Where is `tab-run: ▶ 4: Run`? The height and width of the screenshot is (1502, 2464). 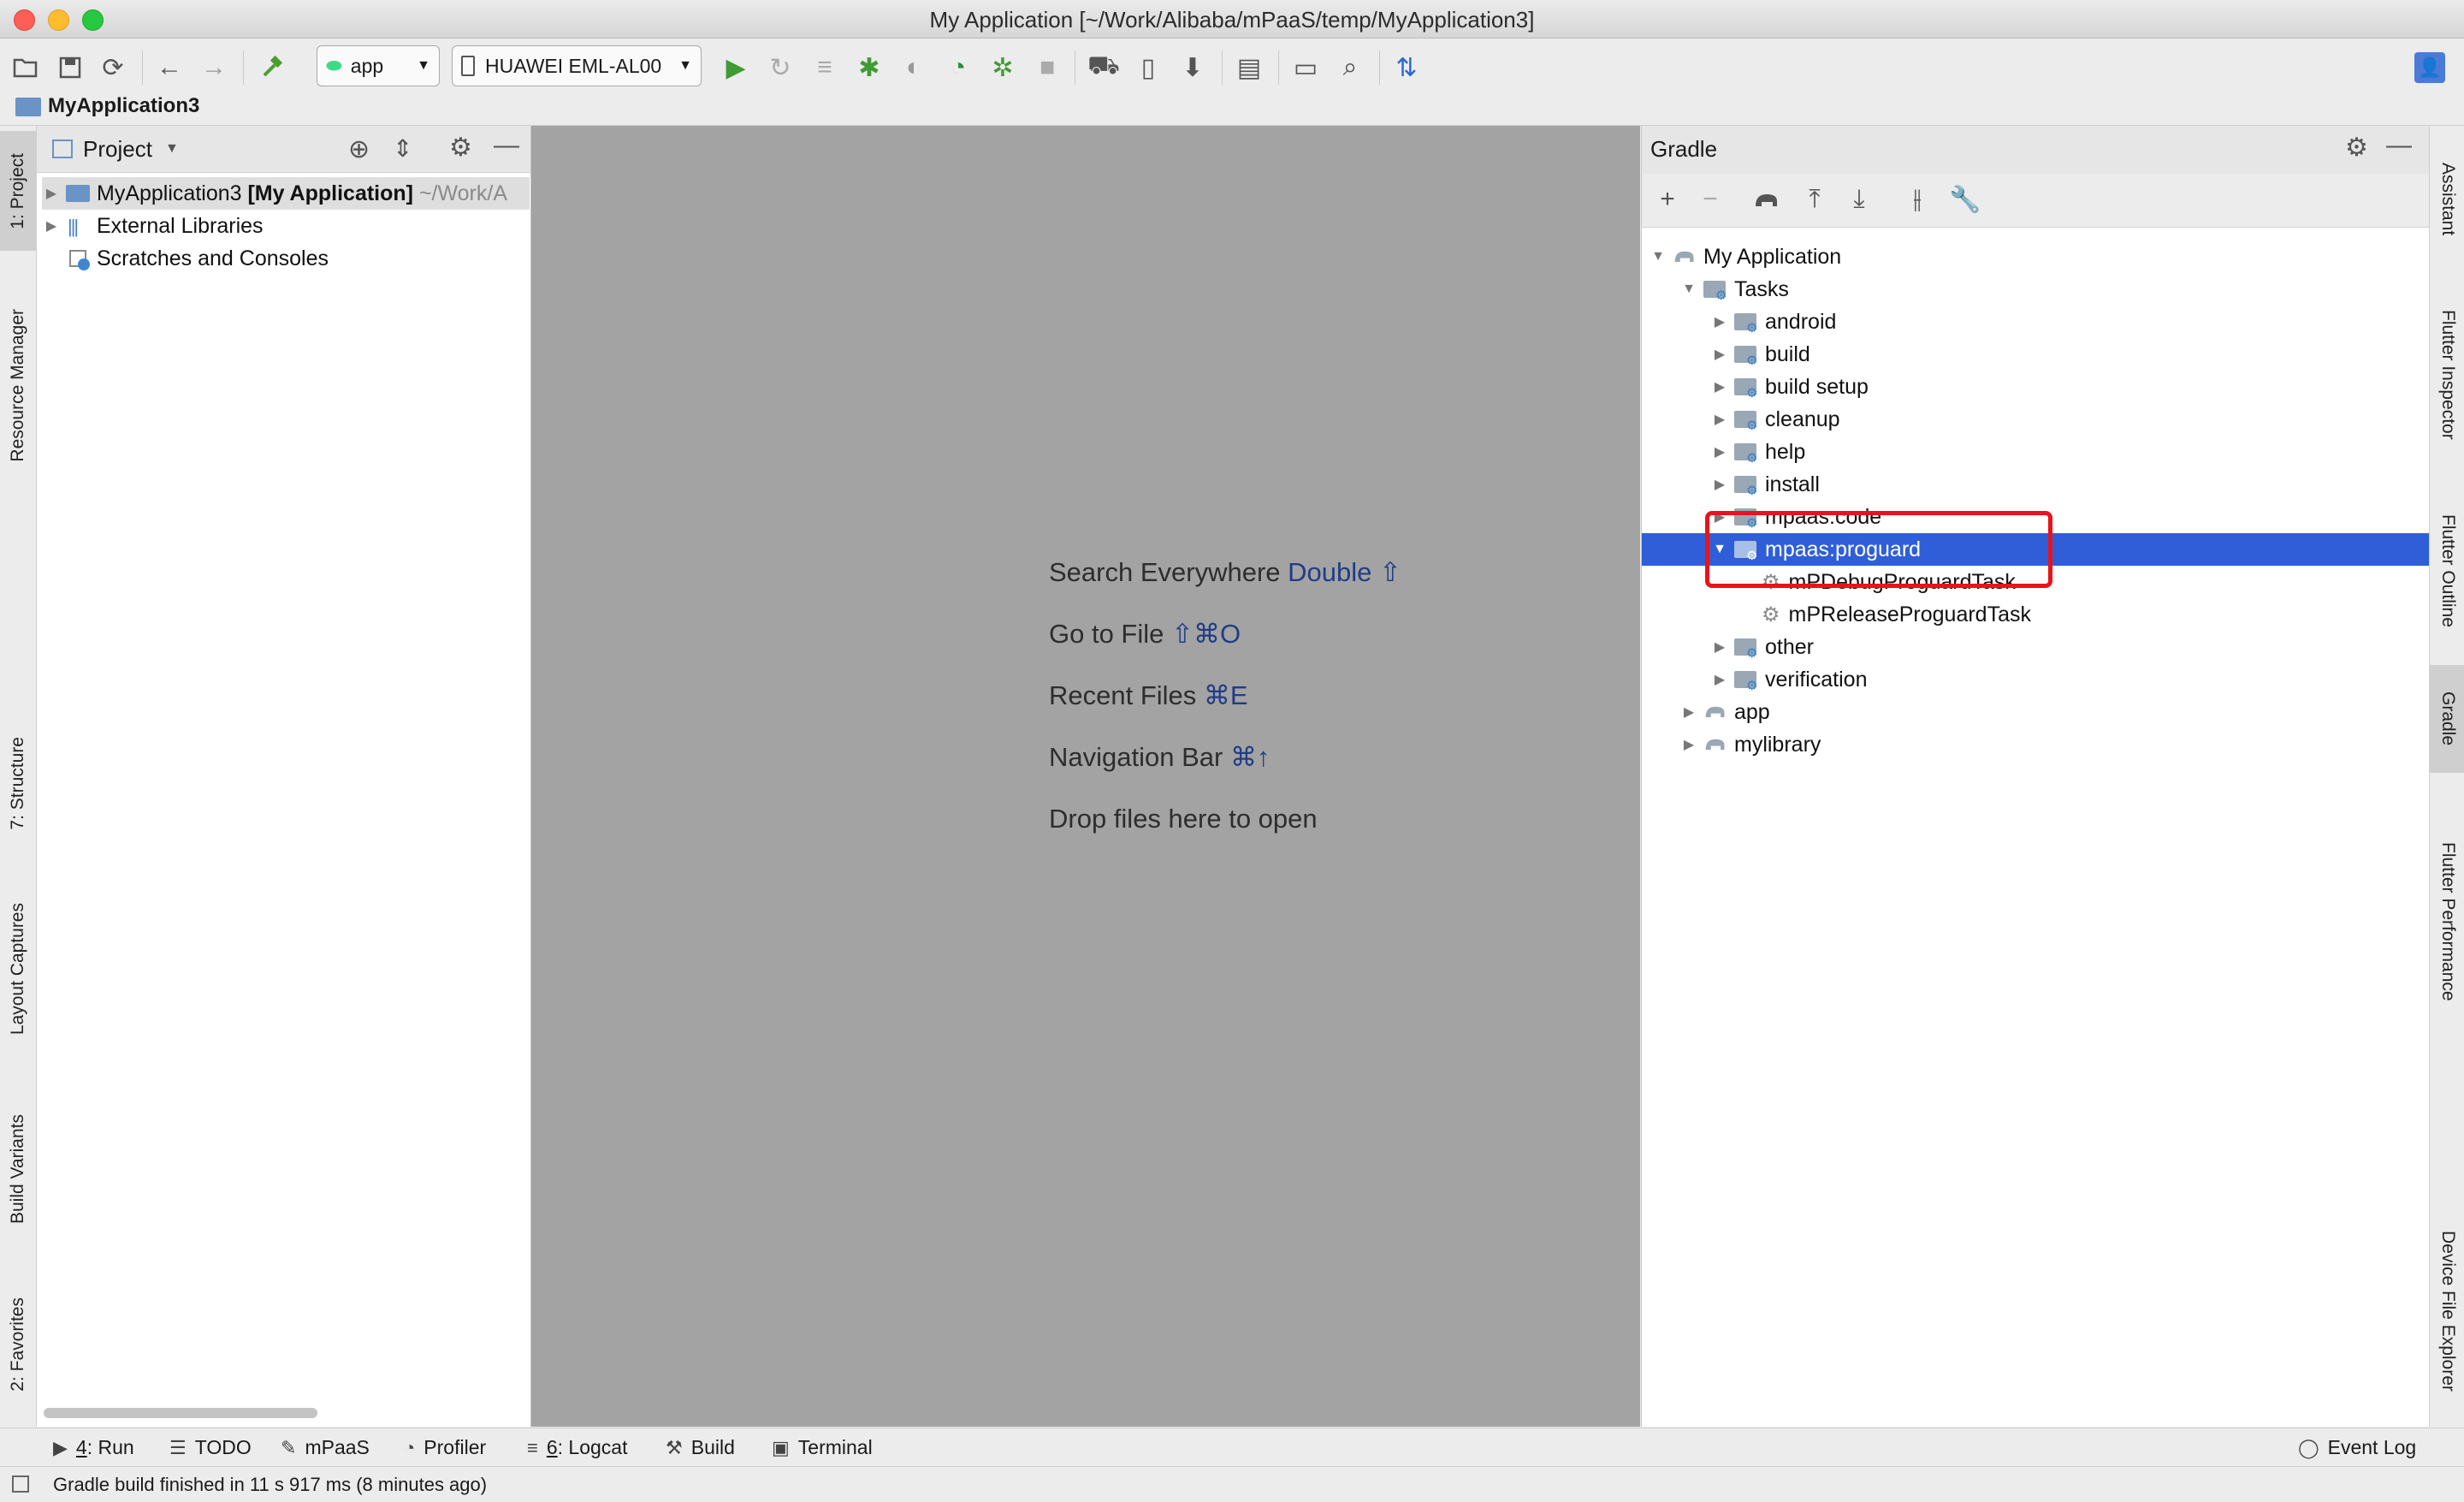 tab-run: ▶ 4: Run is located at coordinates (93, 1447).